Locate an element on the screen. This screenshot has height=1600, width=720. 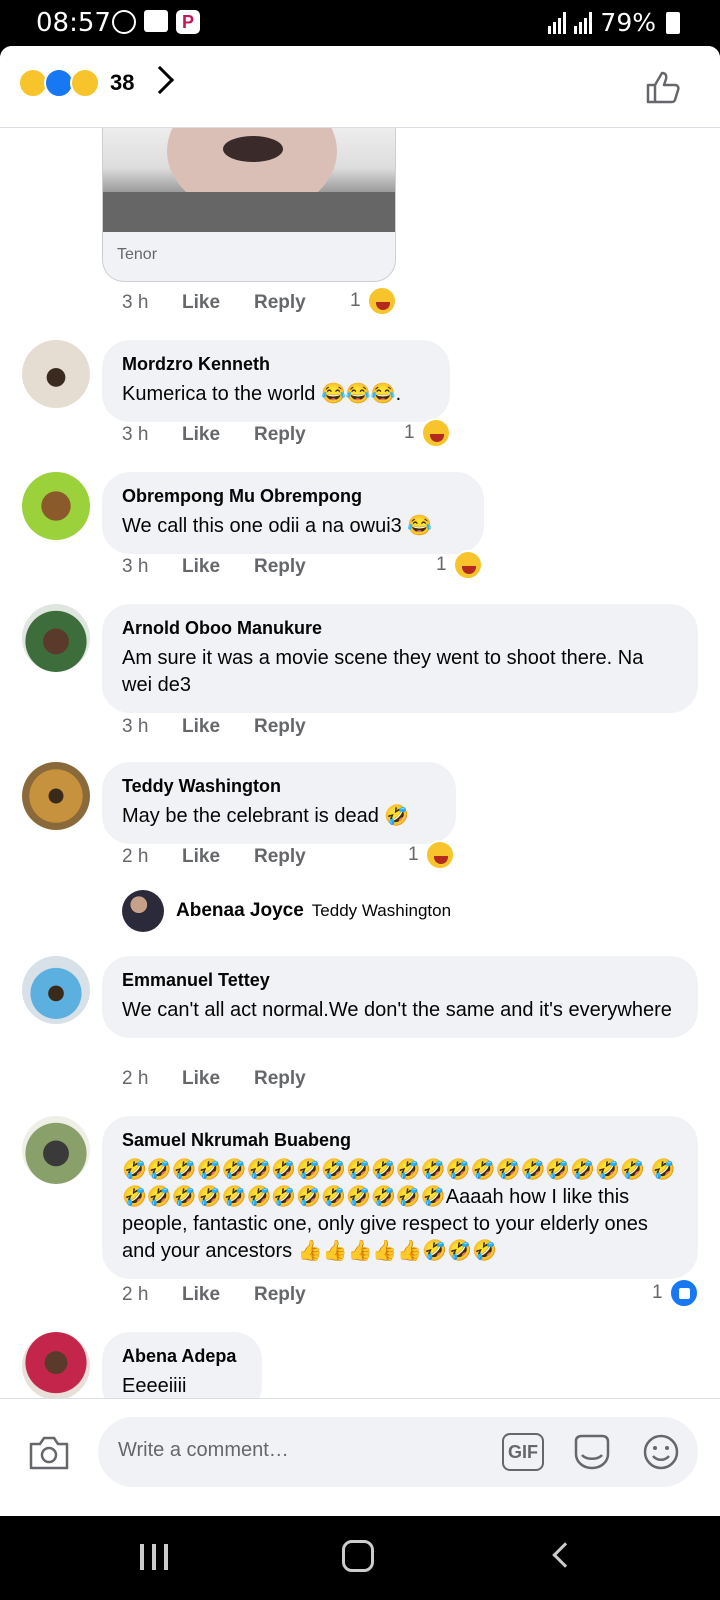
commenter-name: Mordzro Kenneth is located at coordinates (276, 364).